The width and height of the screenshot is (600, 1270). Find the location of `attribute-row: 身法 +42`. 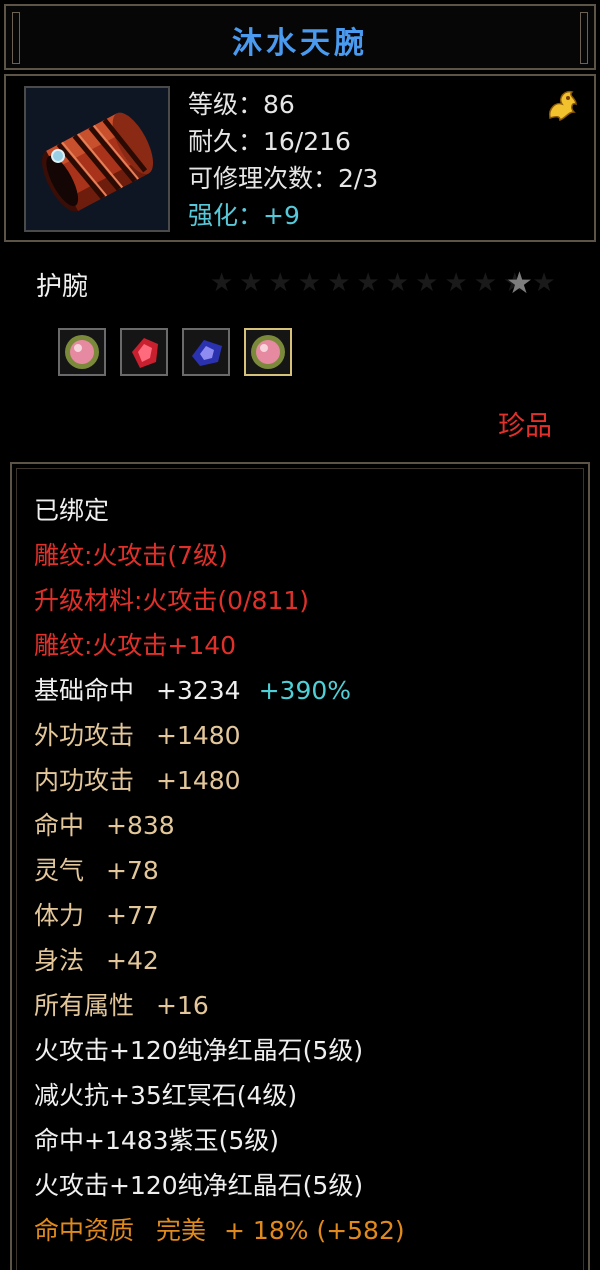

attribute-row: 身法 +42 is located at coordinates (219, 964).